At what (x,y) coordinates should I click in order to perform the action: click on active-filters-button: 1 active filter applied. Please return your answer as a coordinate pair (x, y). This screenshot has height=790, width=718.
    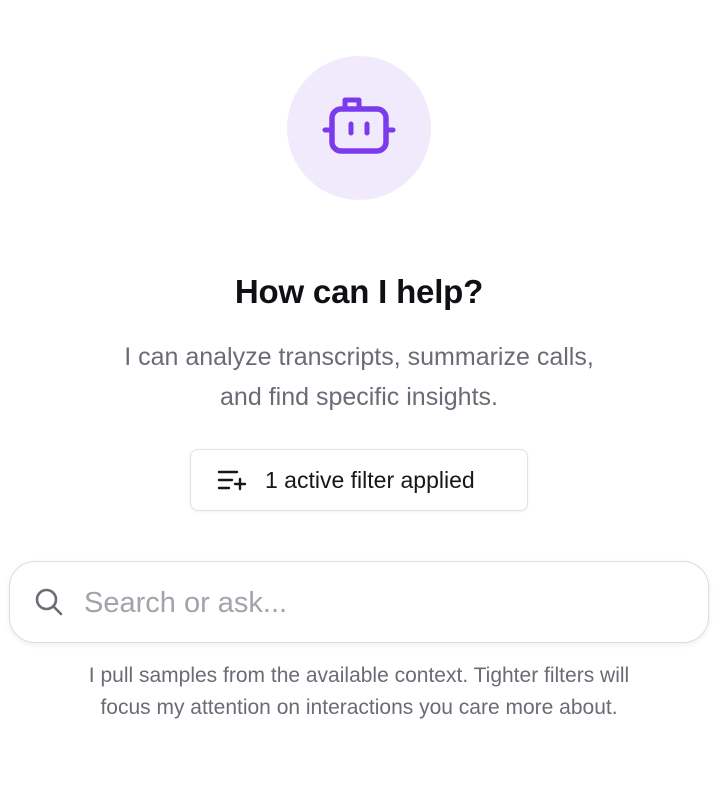
    Looking at the image, I should click on (359, 480).